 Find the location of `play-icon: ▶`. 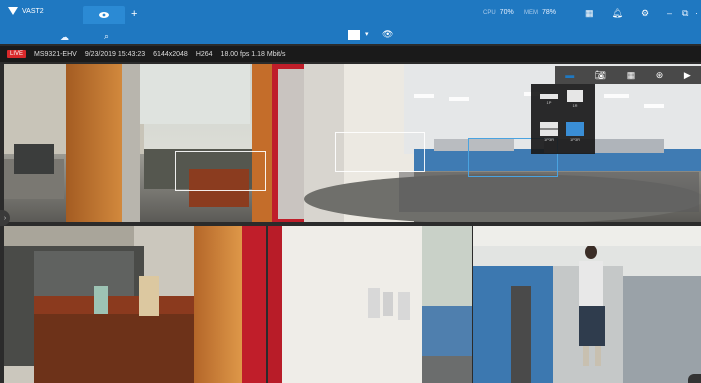

play-icon: ▶ is located at coordinates (687, 75).